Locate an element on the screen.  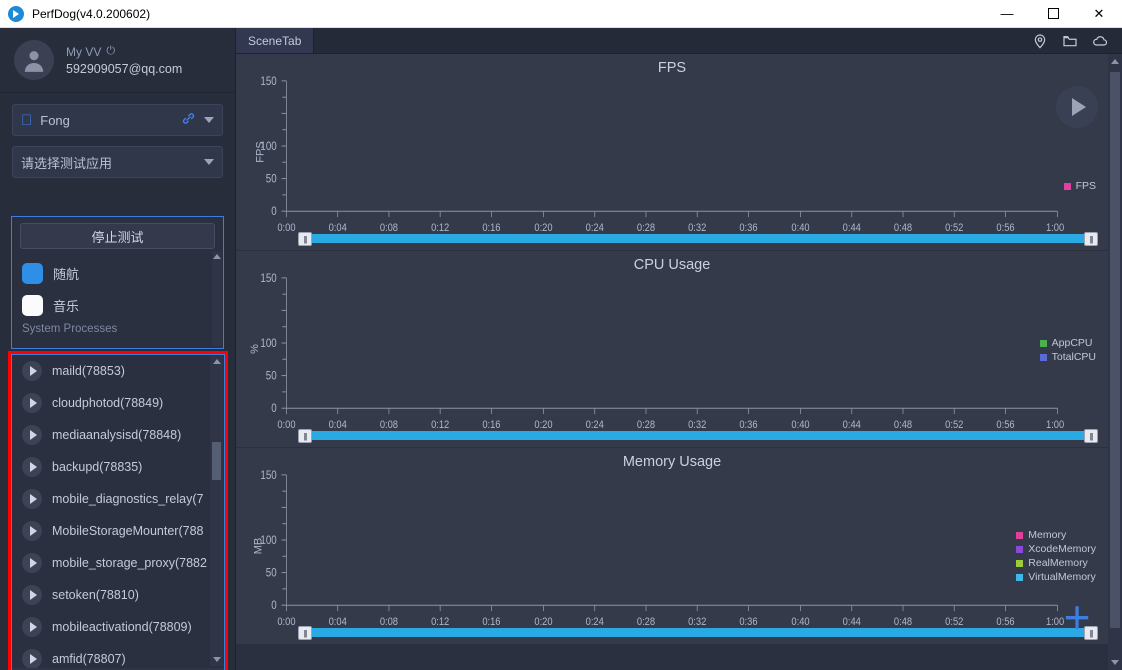
legend-label: AppCPU is located at coordinates (1072, 343).